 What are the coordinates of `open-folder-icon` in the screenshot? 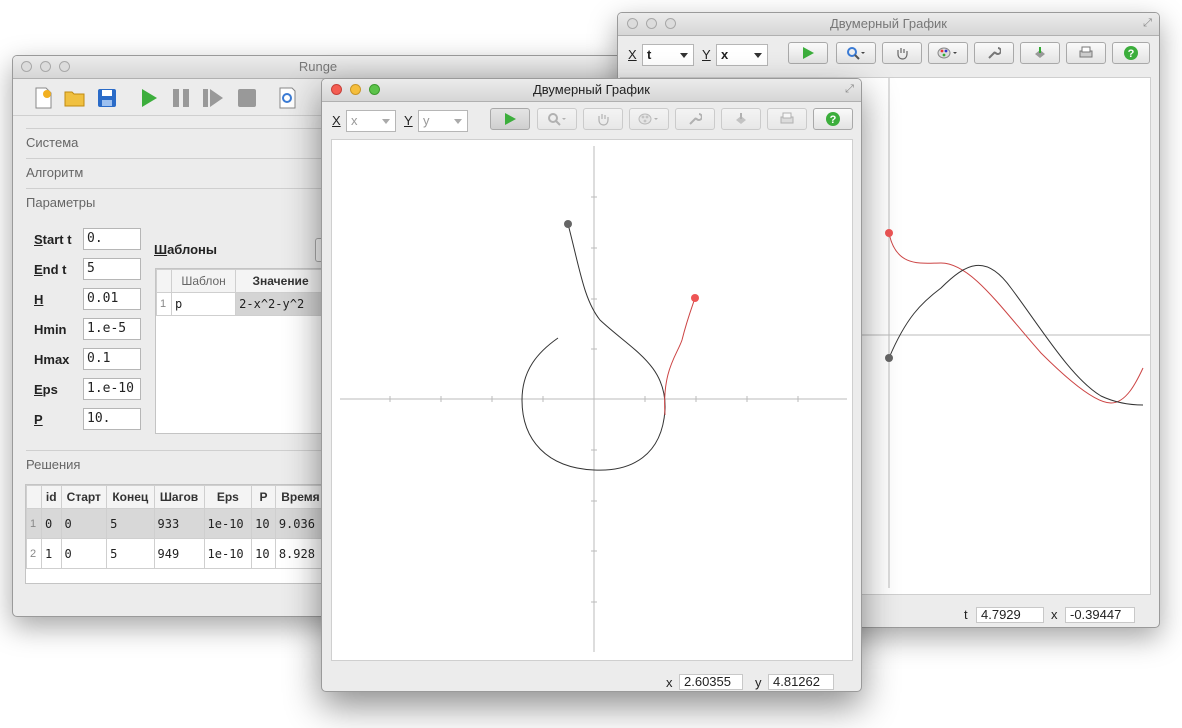 It's located at (75, 98).